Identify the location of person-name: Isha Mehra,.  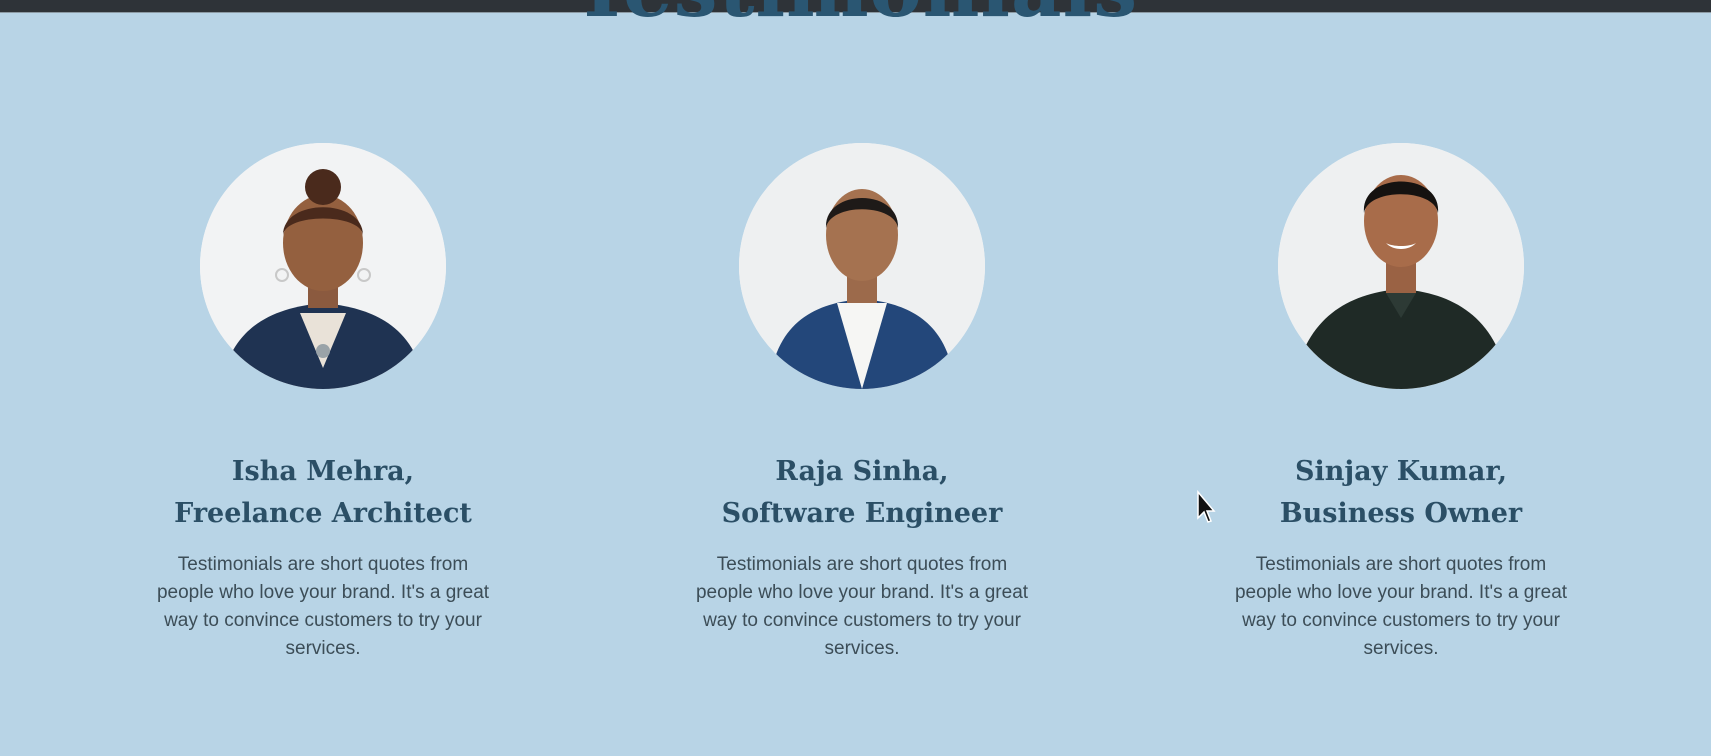
(323, 471).